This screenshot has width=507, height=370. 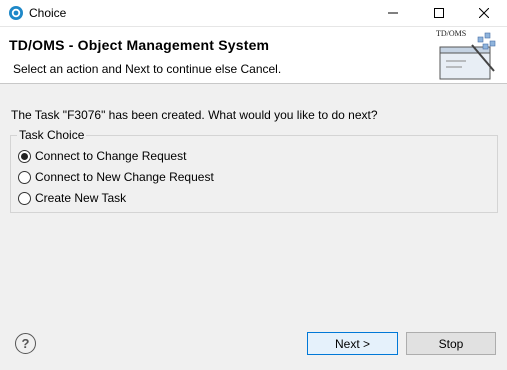 I want to click on close-button, so click(x=484, y=13).